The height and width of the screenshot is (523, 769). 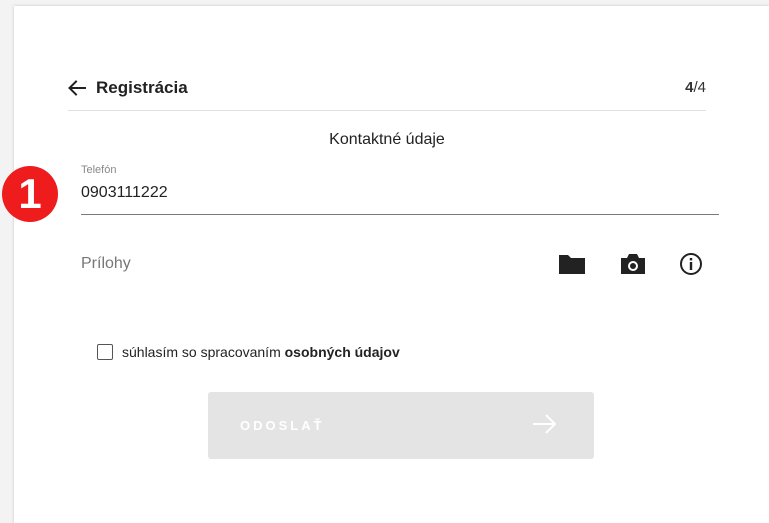 I want to click on annotation-marker: 1, so click(x=30, y=194).